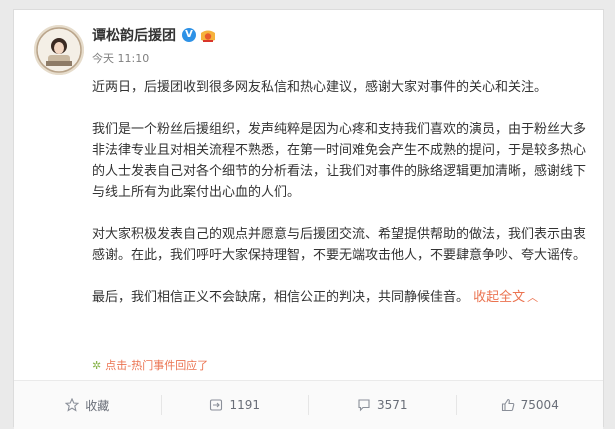 The width and height of the screenshot is (615, 429). I want to click on favorite-button: 收藏, so click(87, 405).